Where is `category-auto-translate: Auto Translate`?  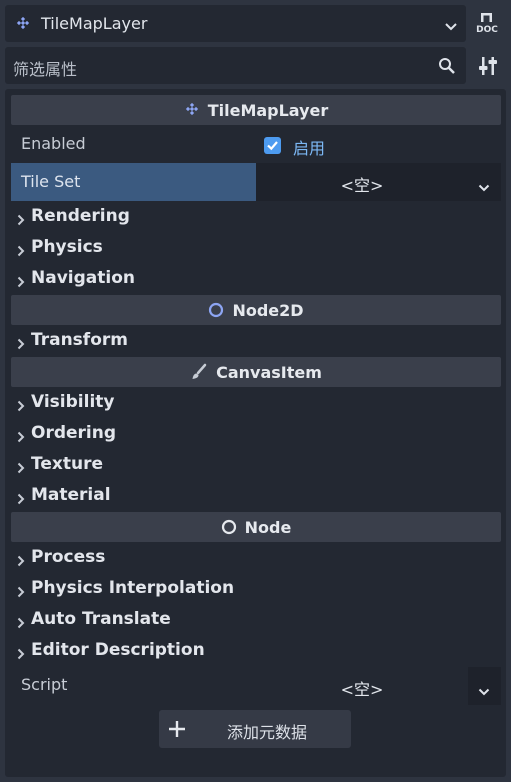
category-auto-translate: Auto Translate is located at coordinates (256, 619).